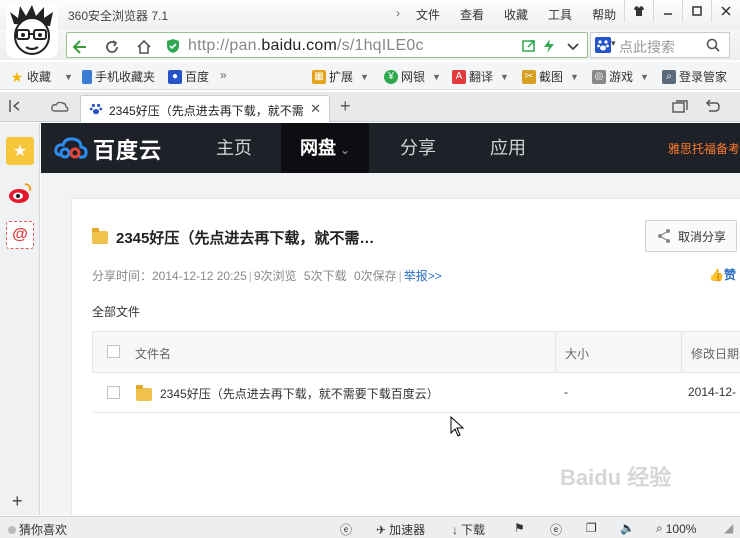  Describe the element at coordinates (112, 47) in the screenshot. I see `refresh-icon` at that location.